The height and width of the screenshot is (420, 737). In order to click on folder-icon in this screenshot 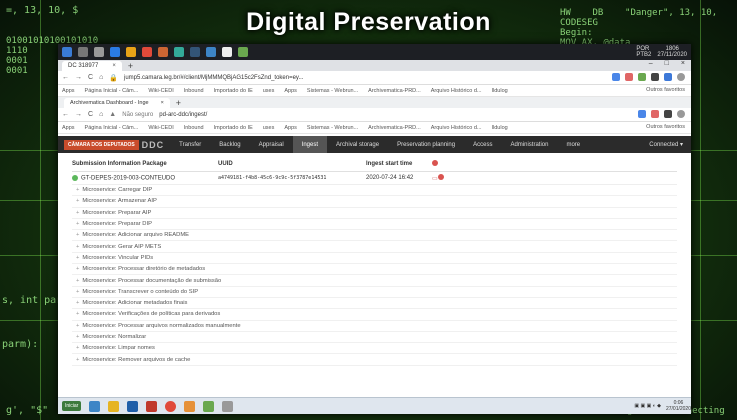, I will do `click(114, 406)`.